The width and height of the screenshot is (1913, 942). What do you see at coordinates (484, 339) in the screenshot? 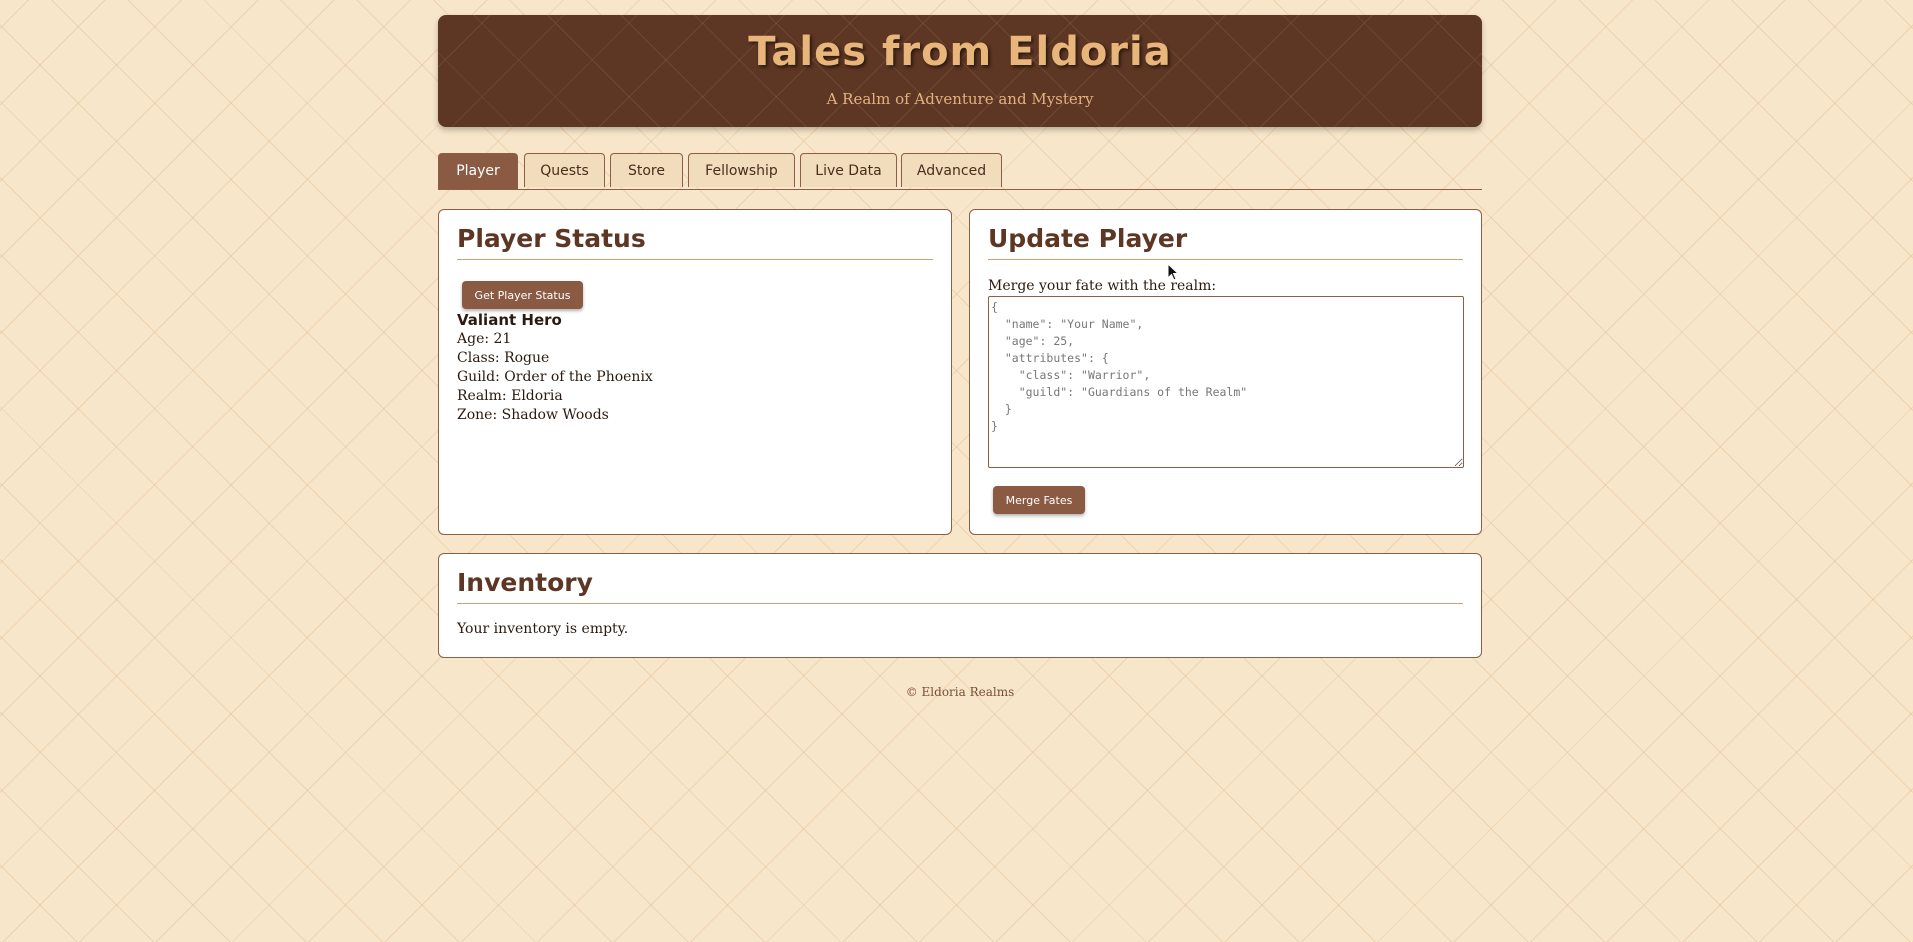
I see `player-age: Age: 21` at bounding box center [484, 339].